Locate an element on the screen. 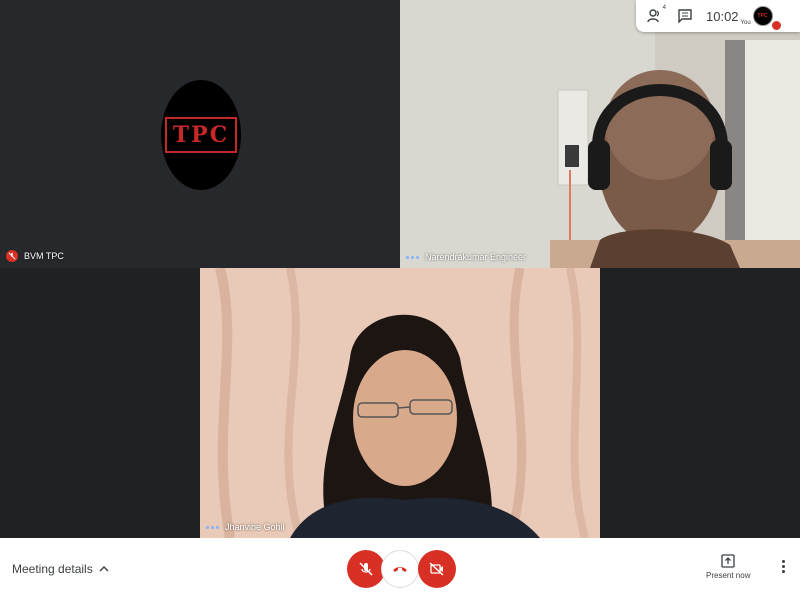  participant-name: BVM TPC is located at coordinates (44, 256).